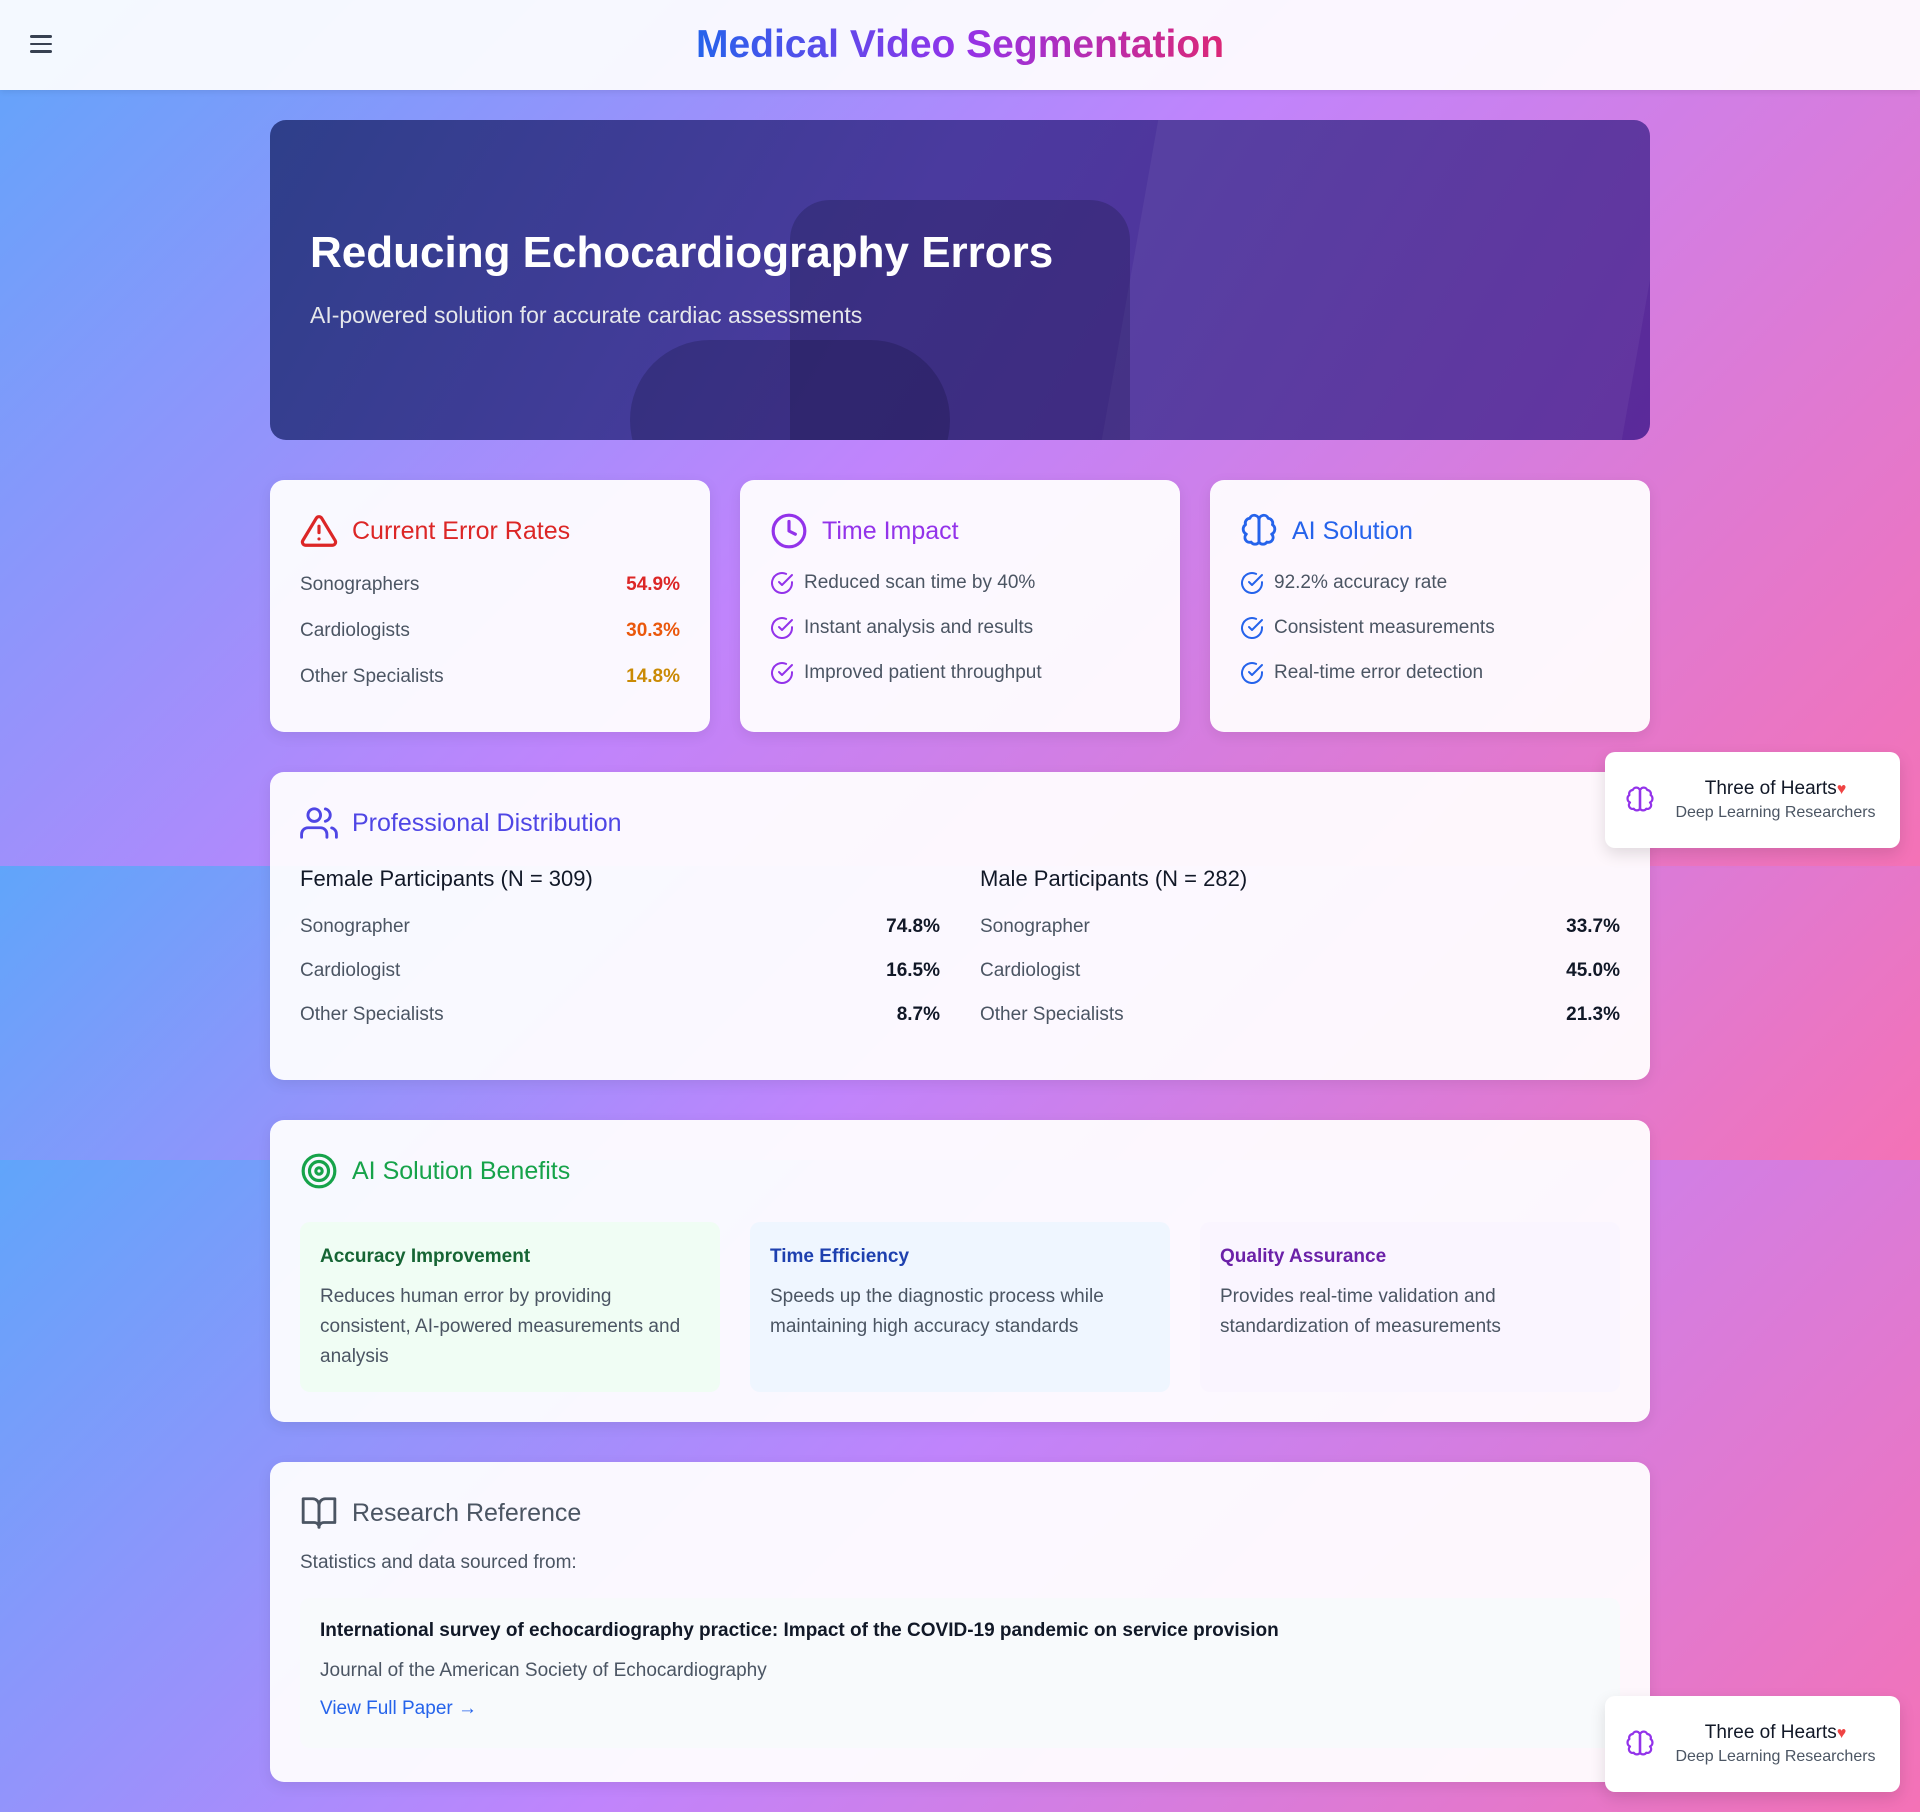  I want to click on list-item: Consistent measurements, so click(1430, 628).